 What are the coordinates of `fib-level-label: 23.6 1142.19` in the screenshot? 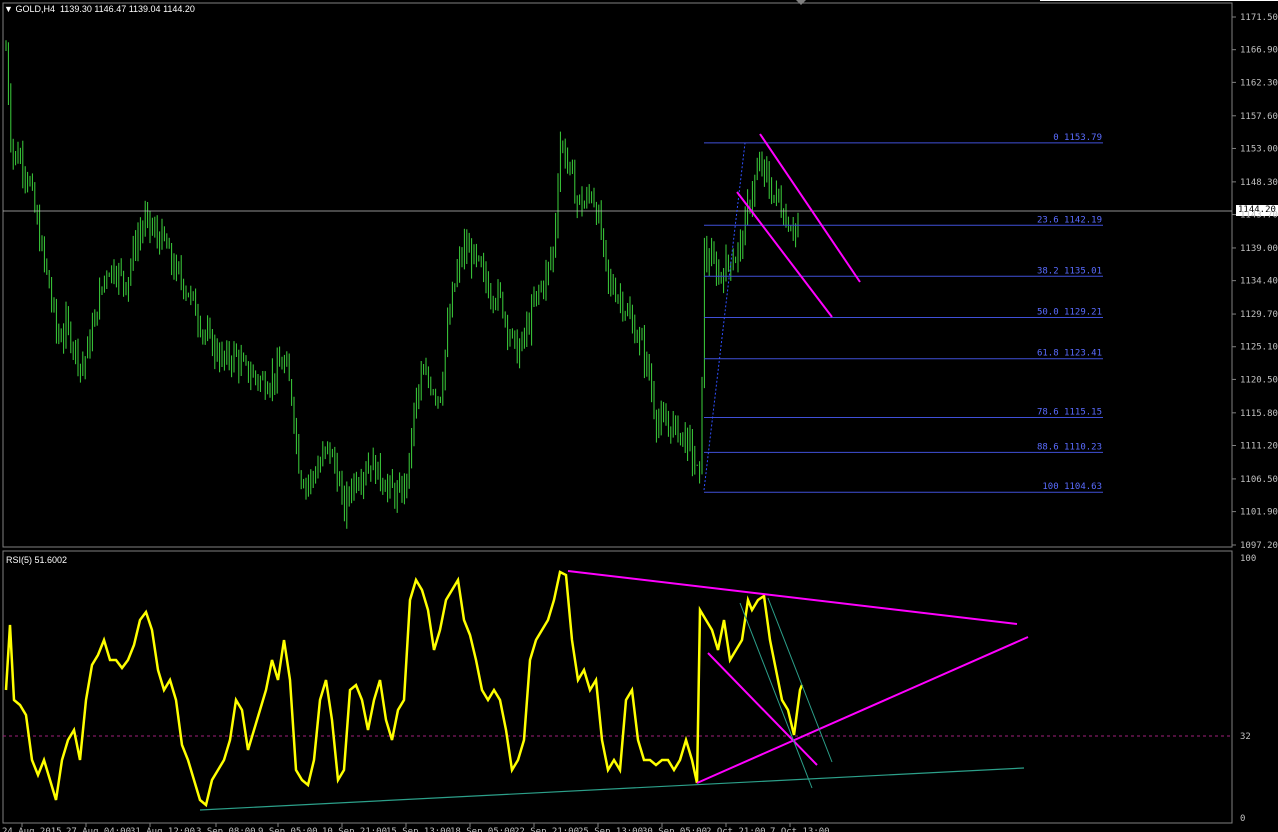 It's located at (1069, 220).